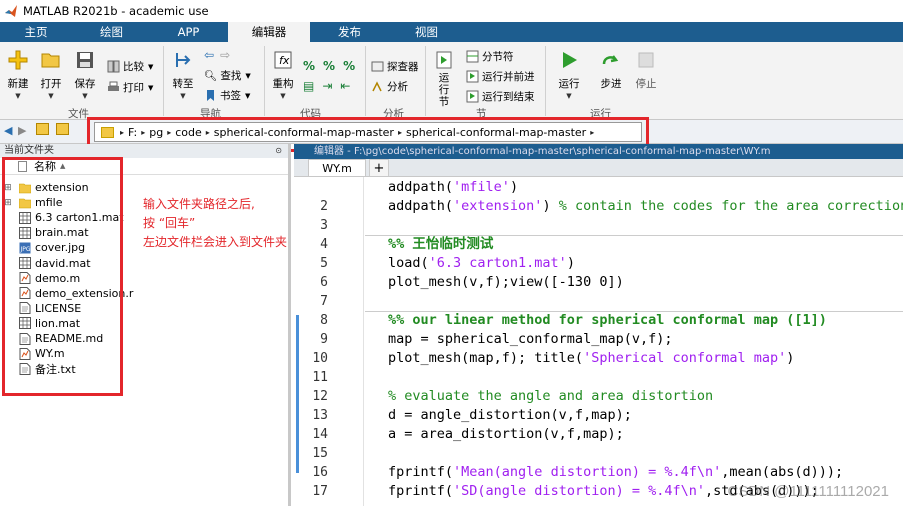  I want to click on analyze-button: 分析, so click(389, 86).